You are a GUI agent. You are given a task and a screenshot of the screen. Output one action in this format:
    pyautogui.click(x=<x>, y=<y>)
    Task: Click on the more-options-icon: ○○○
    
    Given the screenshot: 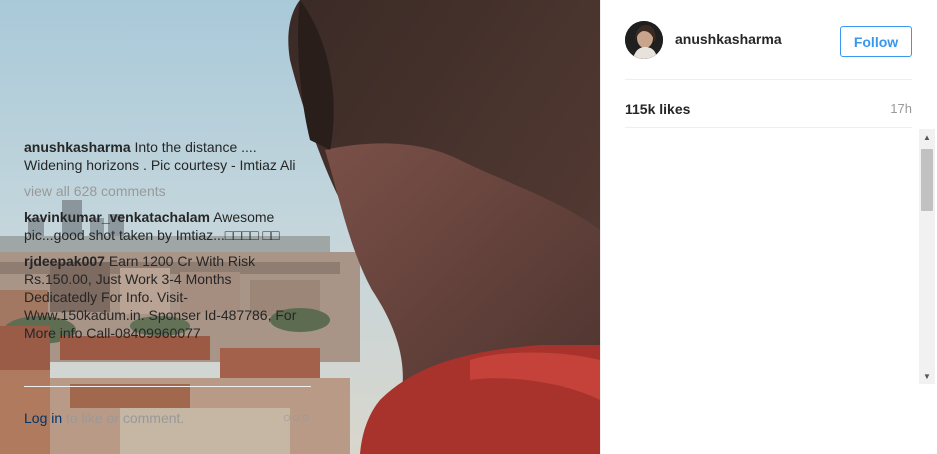 What is the action you would take?
    pyautogui.click(x=297, y=417)
    